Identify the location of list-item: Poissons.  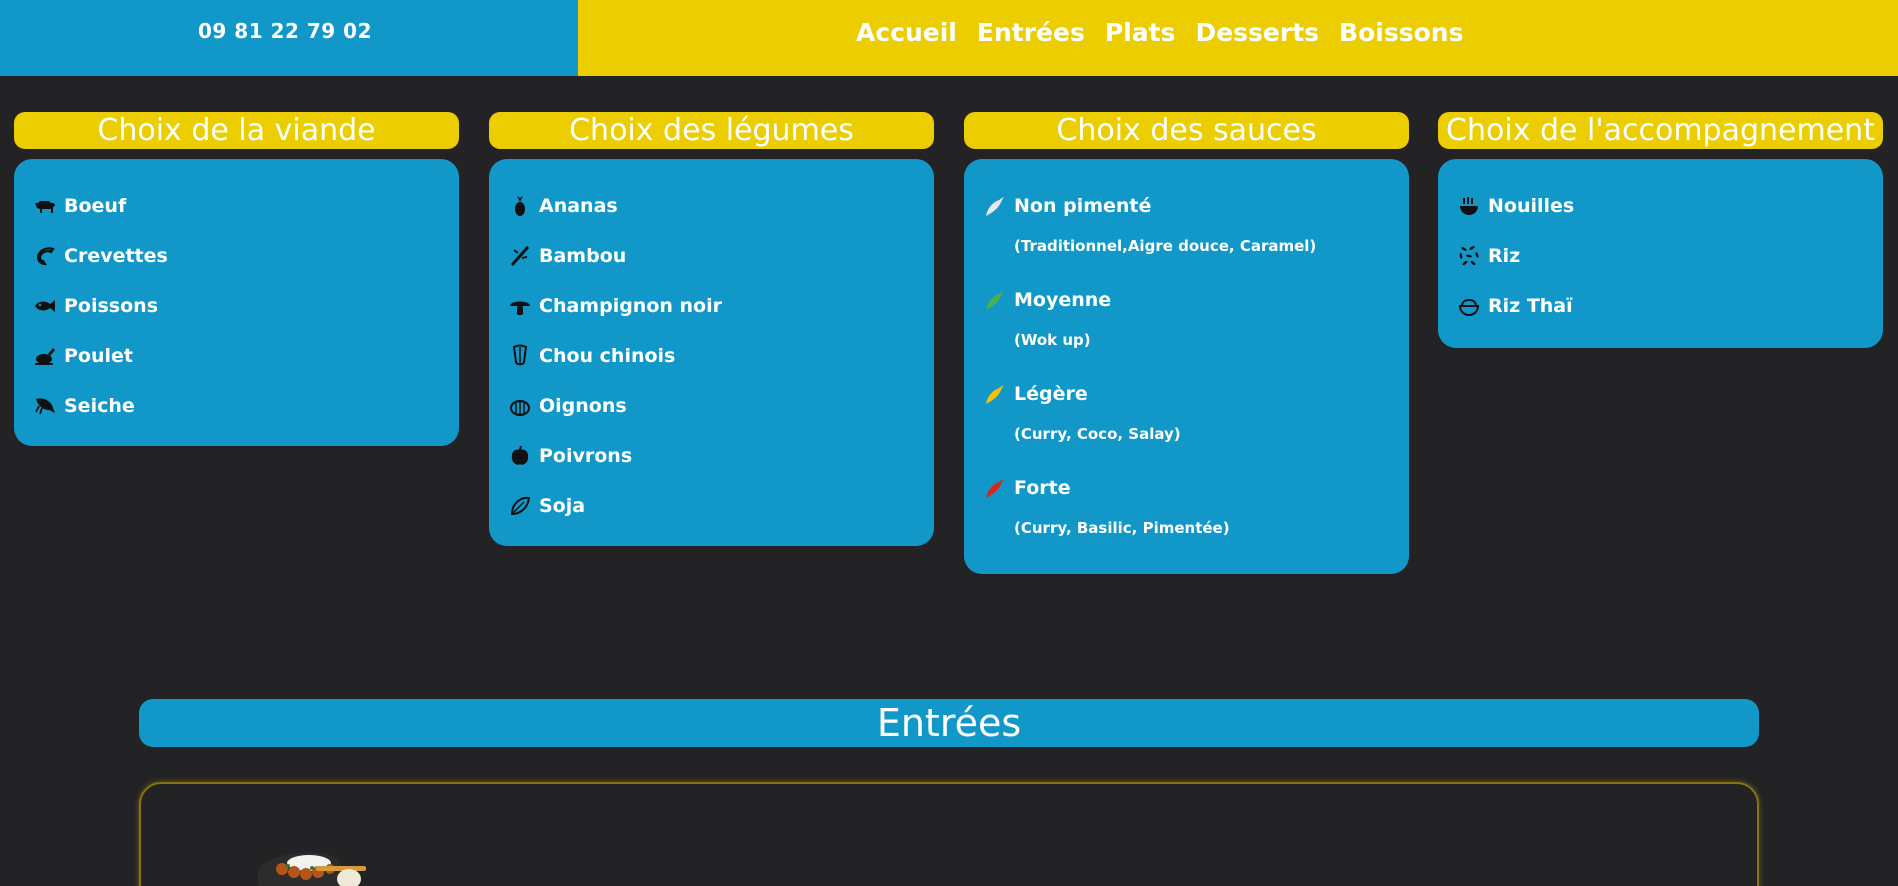
(236, 306).